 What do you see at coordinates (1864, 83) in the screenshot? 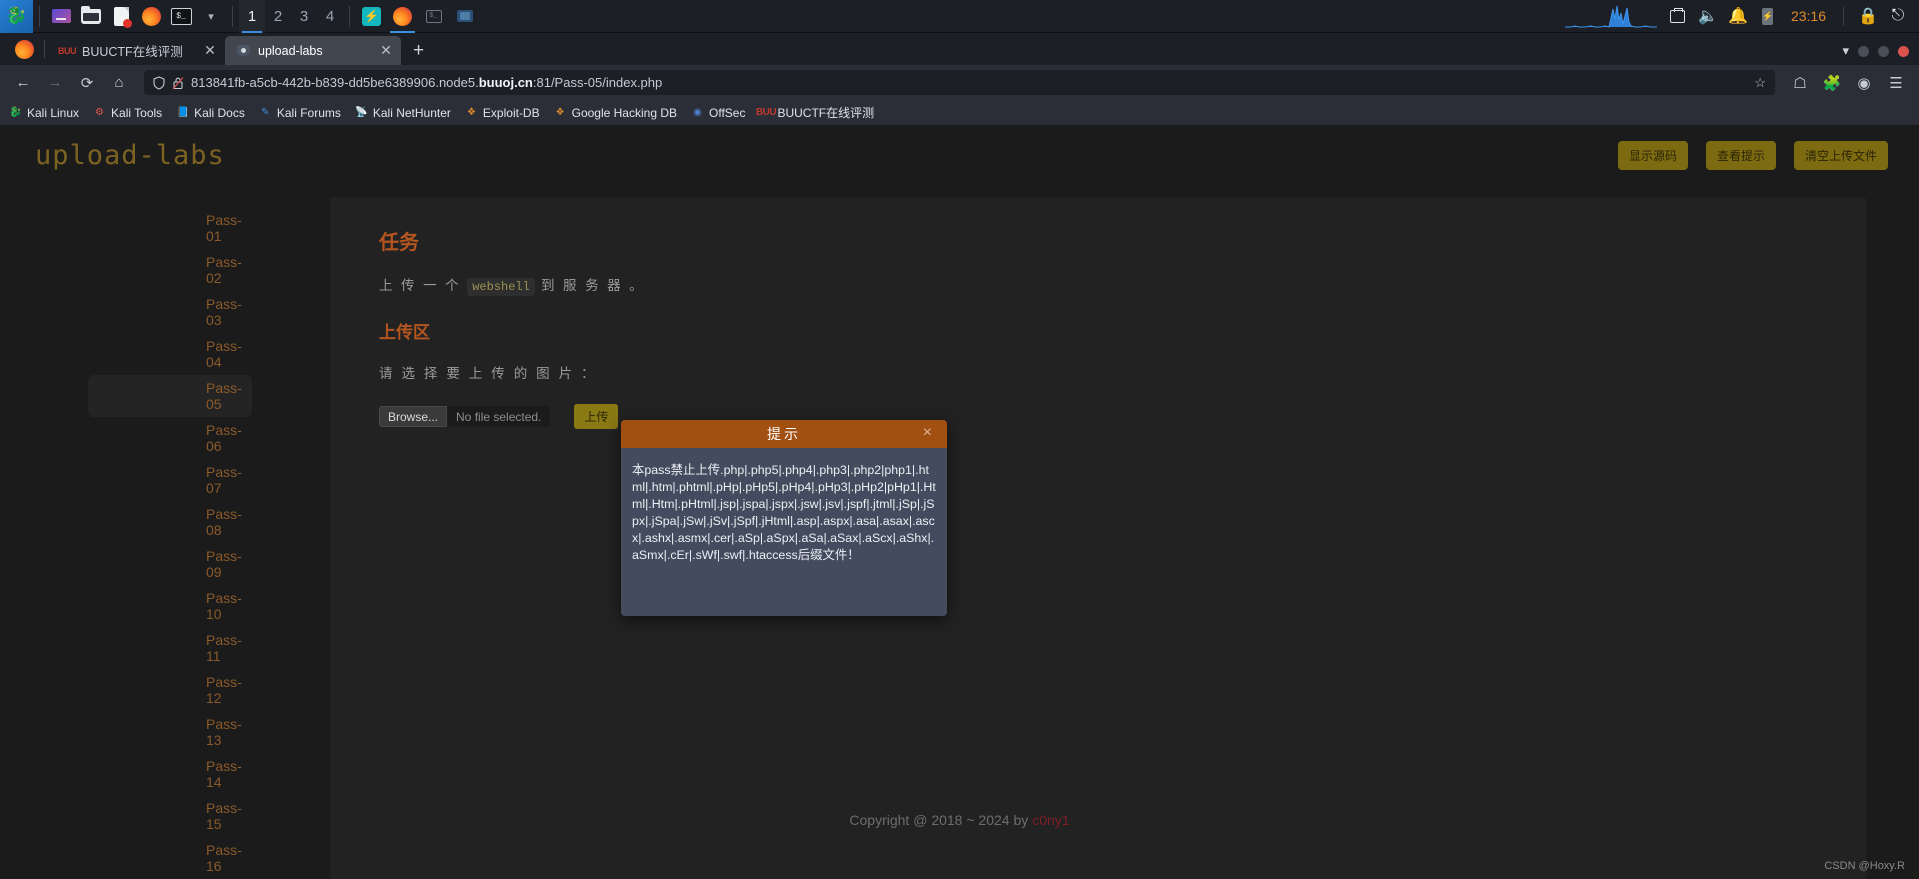
I see `account-icon: ◉` at bounding box center [1864, 83].